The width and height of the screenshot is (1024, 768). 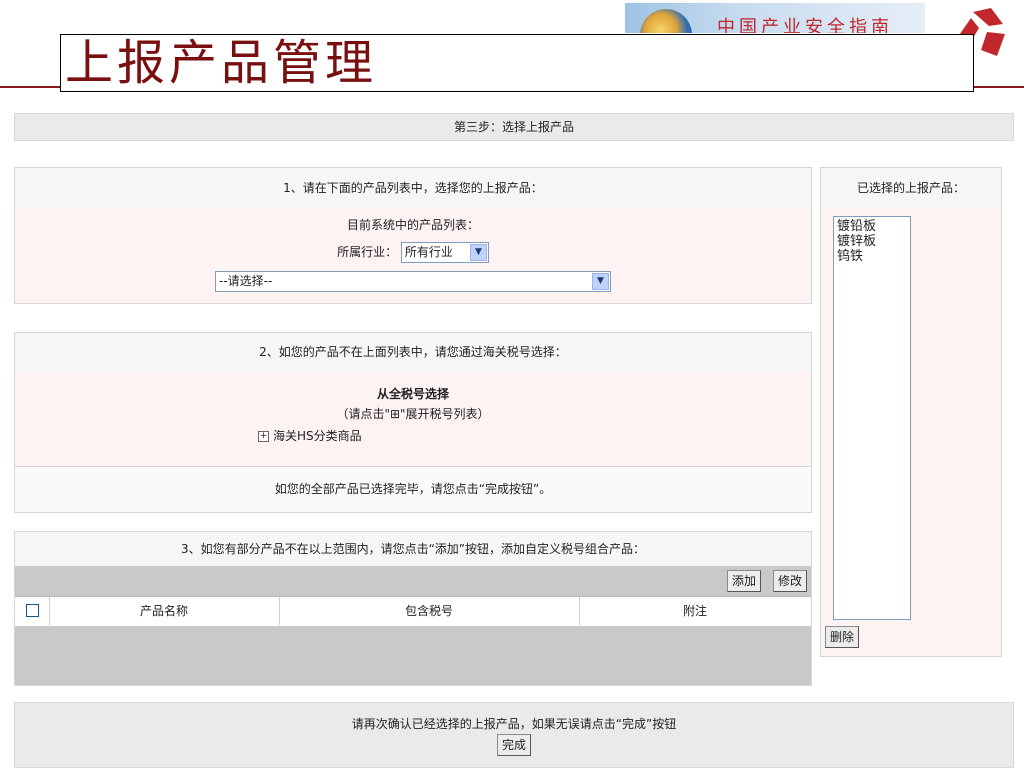 What do you see at coordinates (413, 549) in the screenshot?
I see `section3-heading: 3、如您有部分产品不在以上范围内，请您点击“添加”按钮，添加自定义税号组合产品：` at bounding box center [413, 549].